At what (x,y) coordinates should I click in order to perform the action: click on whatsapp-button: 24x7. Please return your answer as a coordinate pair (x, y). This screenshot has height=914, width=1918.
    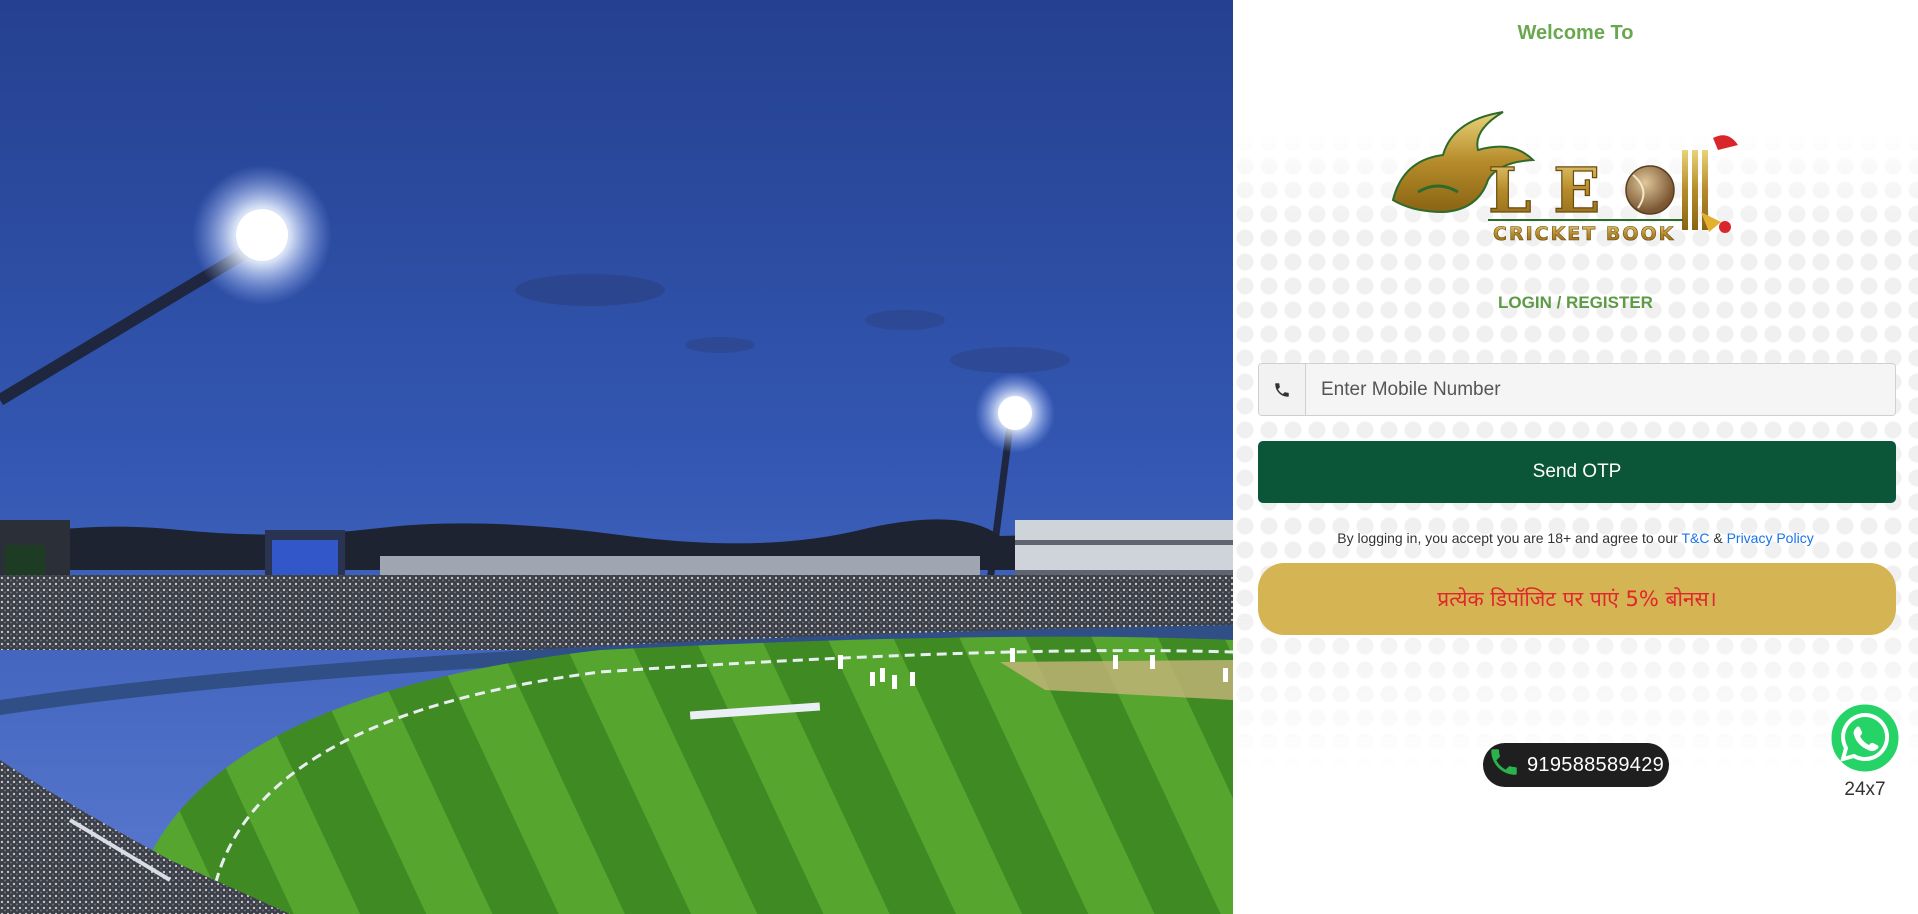
    Looking at the image, I should click on (1865, 750).